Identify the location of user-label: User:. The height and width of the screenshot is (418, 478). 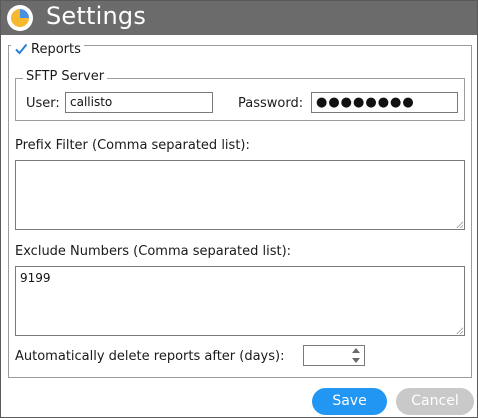
(43, 103).